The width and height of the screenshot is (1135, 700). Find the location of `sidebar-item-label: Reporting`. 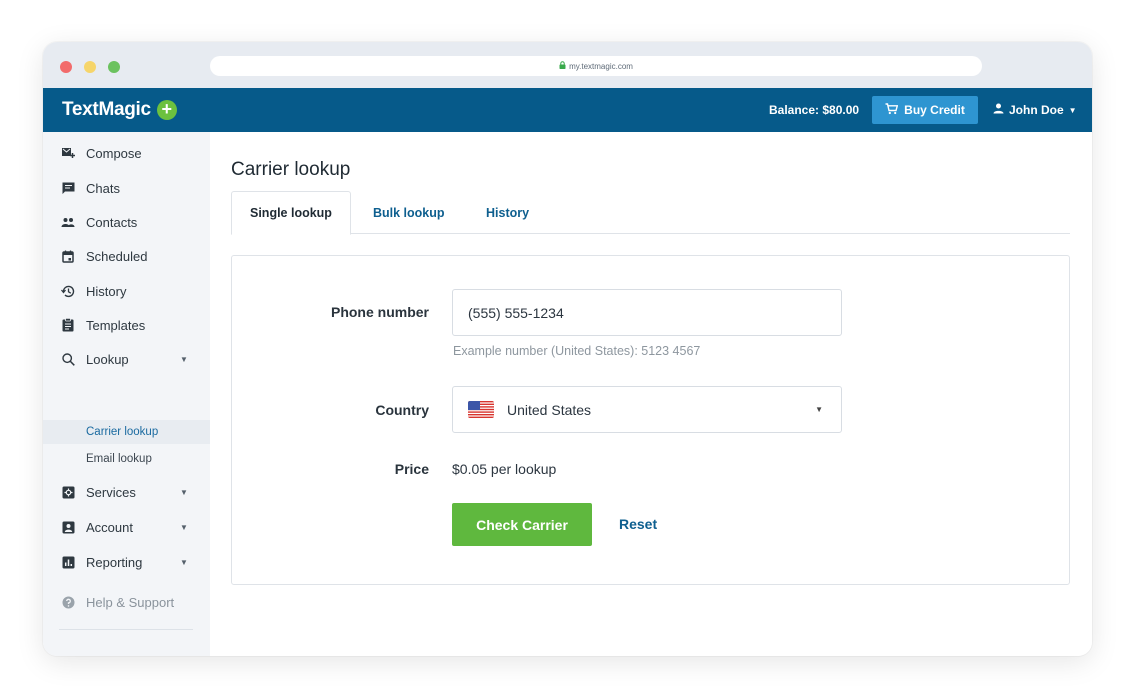

sidebar-item-label: Reporting is located at coordinates (114, 562).